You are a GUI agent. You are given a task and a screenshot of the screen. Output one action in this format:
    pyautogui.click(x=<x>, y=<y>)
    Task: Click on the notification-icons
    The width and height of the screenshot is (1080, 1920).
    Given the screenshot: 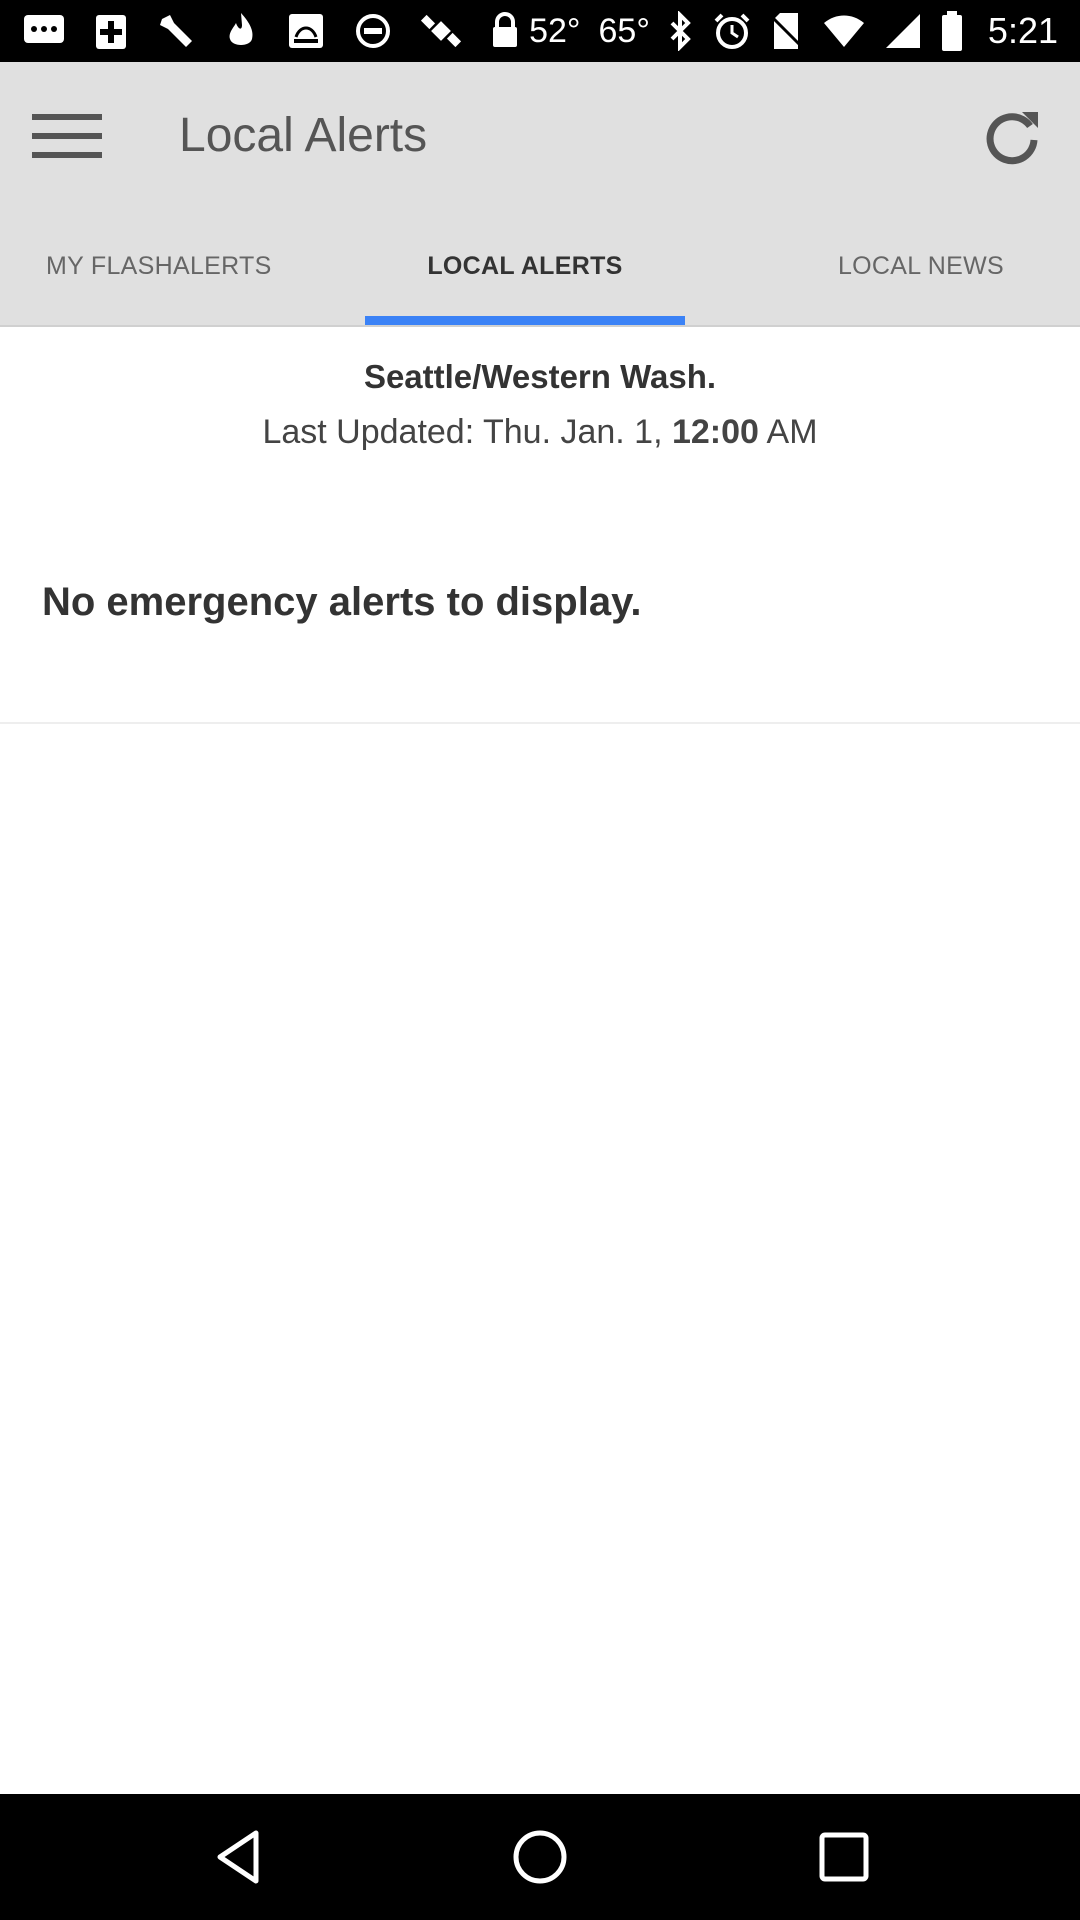 What is the action you would take?
    pyautogui.click(x=271, y=31)
    